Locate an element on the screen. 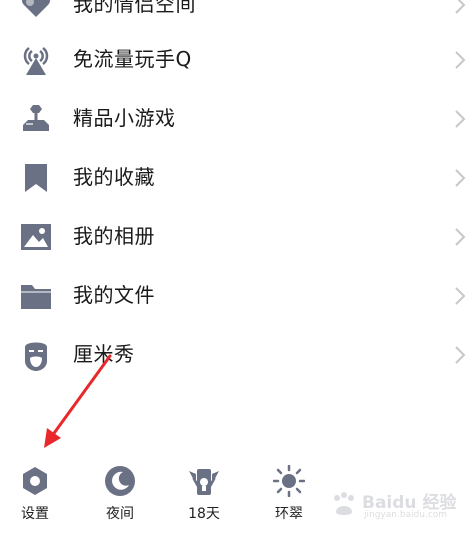 Image resolution: width=474 pixels, height=540 pixels. watermark-url: jingyan.baidu.com is located at coordinates (406, 515).